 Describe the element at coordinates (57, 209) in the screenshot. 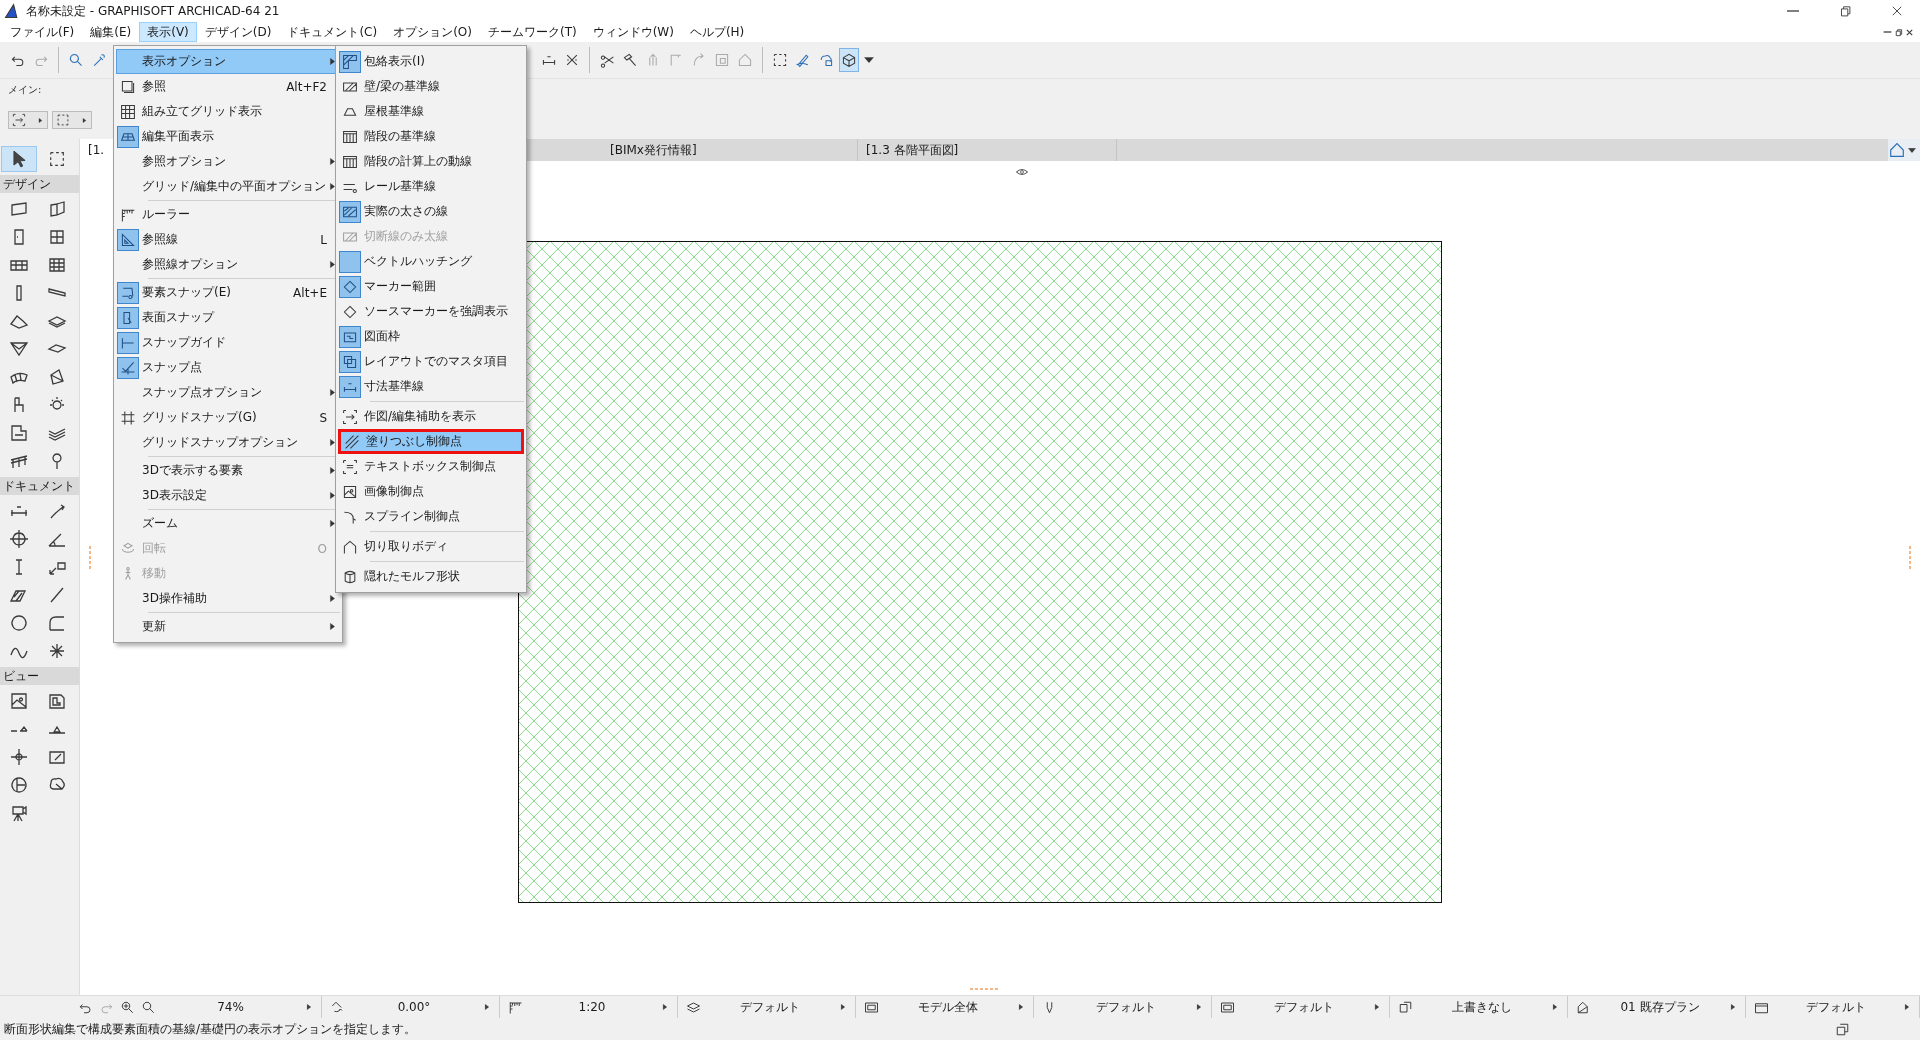

I see `panel-icon` at that location.